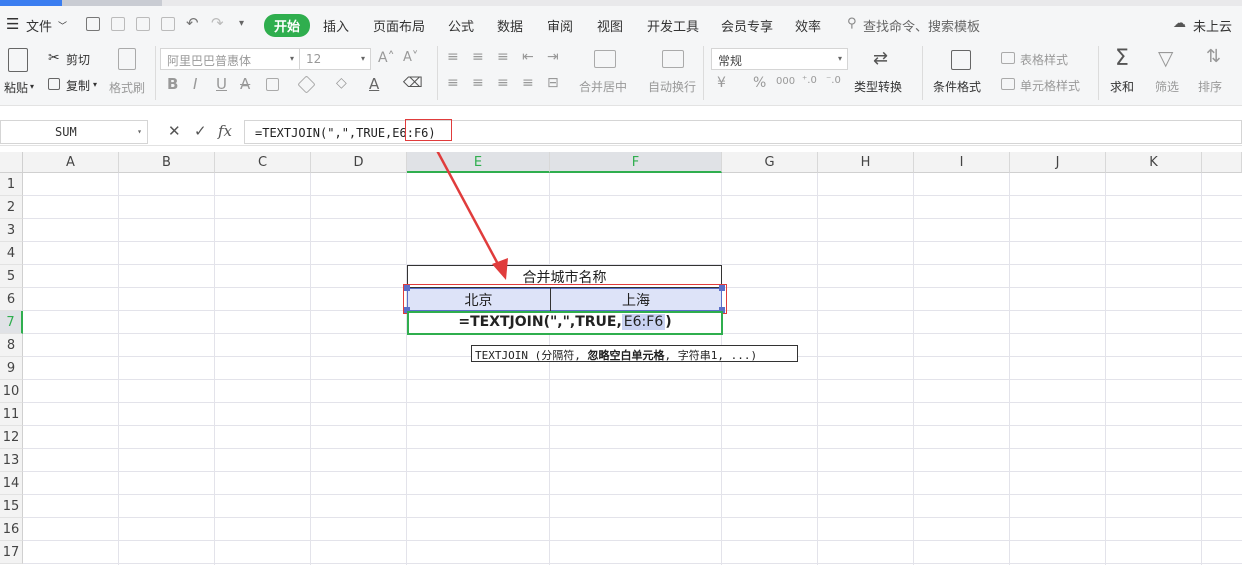 Image resolution: width=1242 pixels, height=565 pixels. What do you see at coordinates (1179, 23) in the screenshot?
I see `cloud-icon: ☁` at bounding box center [1179, 23].